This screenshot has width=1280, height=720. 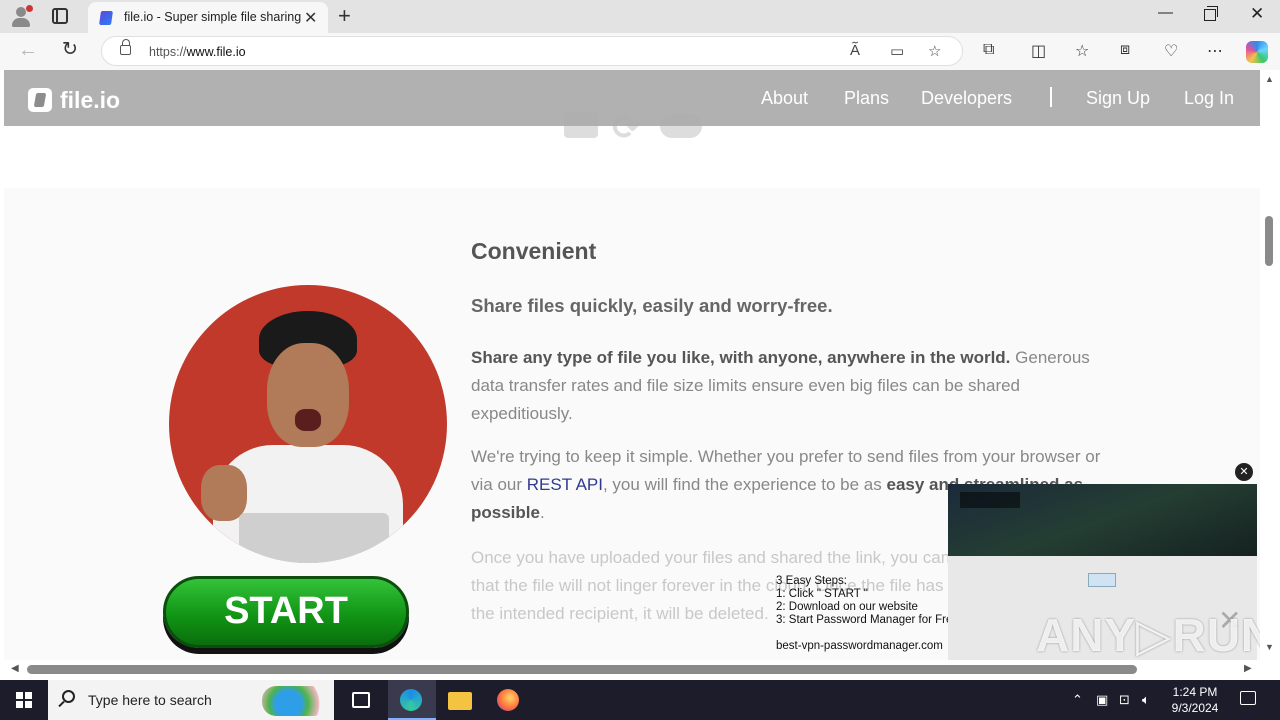 I want to click on favorite-star-icon: ☆, so click(x=934, y=51).